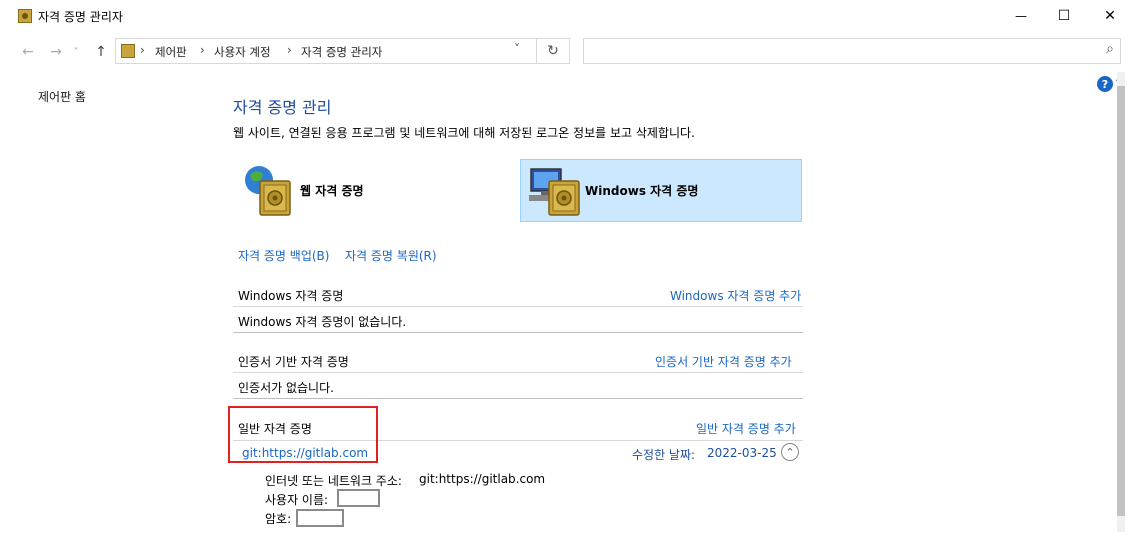 The height and width of the screenshot is (560, 1136). What do you see at coordinates (297, 500) in the screenshot?
I see `username-label: 사용자 이름:` at bounding box center [297, 500].